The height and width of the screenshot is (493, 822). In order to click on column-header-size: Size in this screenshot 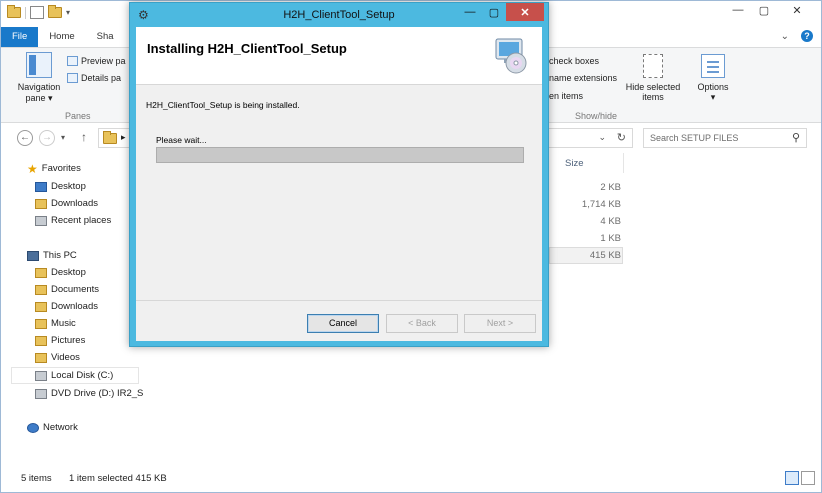, I will do `click(574, 163)`.